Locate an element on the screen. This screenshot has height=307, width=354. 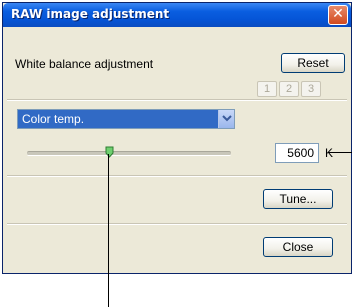
slot-button-1: 1 is located at coordinates (267, 89).